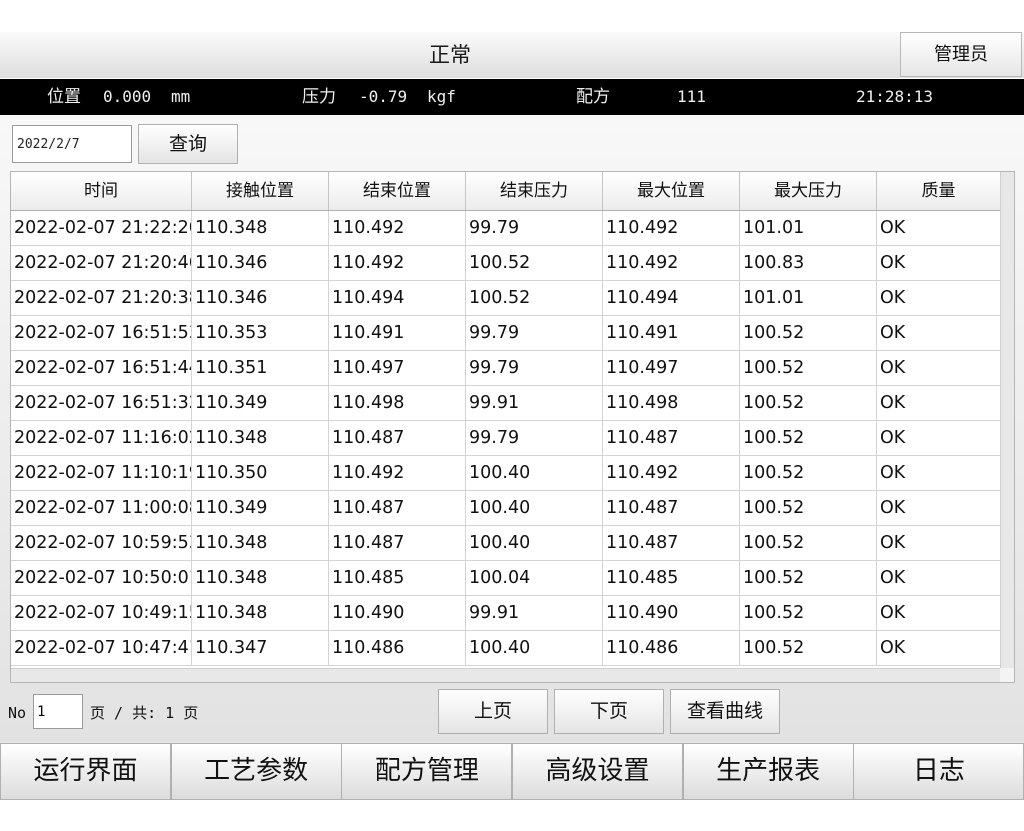 This screenshot has width=1024, height=831. What do you see at coordinates (58, 711) in the screenshot?
I see `page-number-input` at bounding box center [58, 711].